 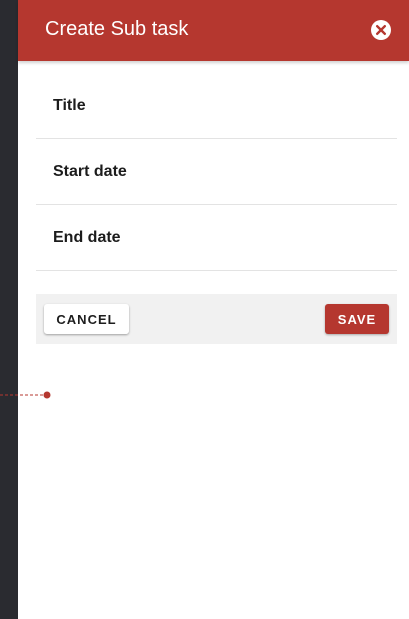 What do you see at coordinates (213, 30) in the screenshot?
I see `dialog-header: Create Sub task` at bounding box center [213, 30].